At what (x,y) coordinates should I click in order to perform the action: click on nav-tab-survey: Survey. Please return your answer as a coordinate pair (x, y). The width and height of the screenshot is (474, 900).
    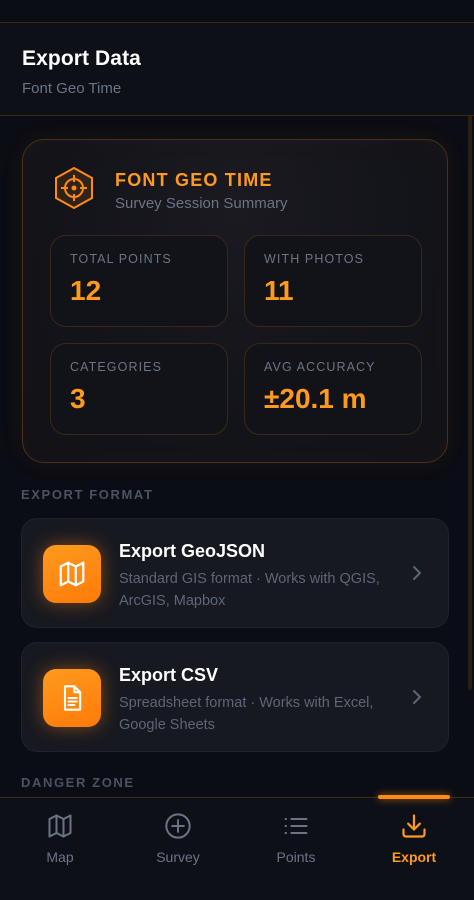
    Looking at the image, I should click on (178, 849).